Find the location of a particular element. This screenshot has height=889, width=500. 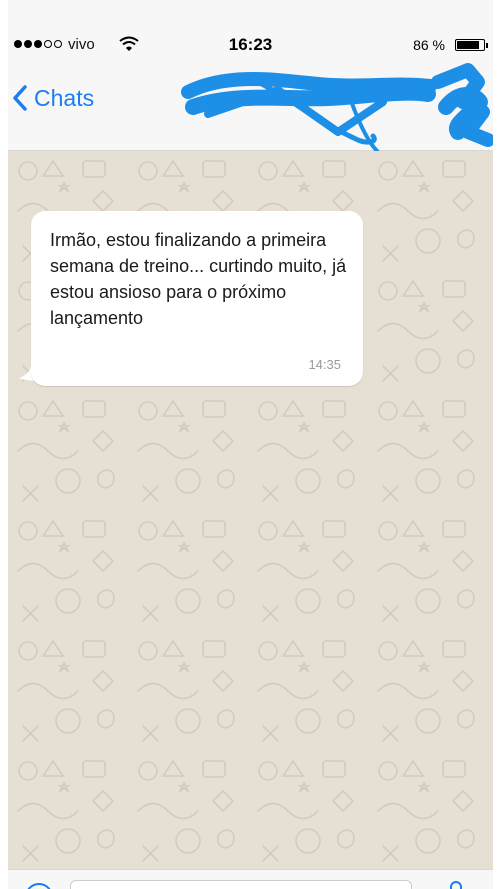

battery-percent: 86 % is located at coordinates (429, 45).